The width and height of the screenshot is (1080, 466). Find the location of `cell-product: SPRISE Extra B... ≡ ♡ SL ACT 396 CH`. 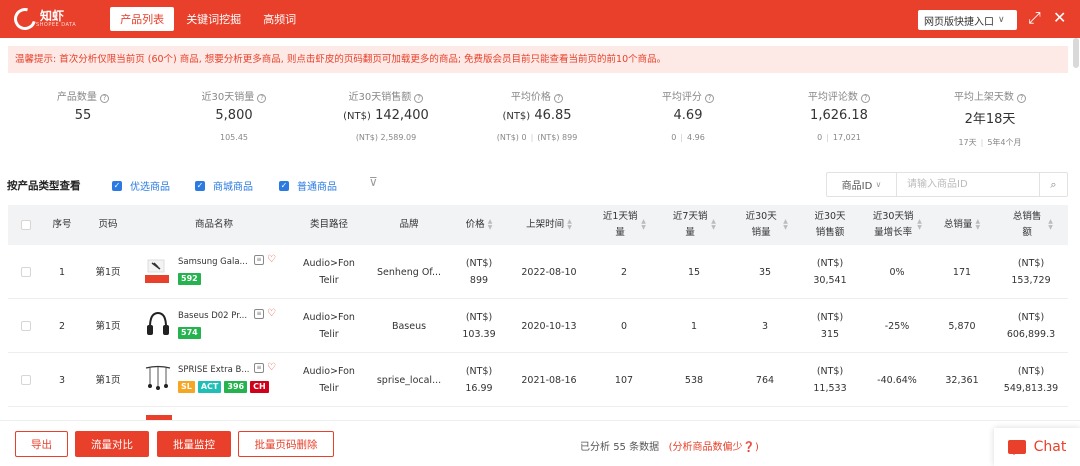

cell-product: SPRISE Extra B... ≡ ♡ SL ACT 396 CH is located at coordinates (214, 380).